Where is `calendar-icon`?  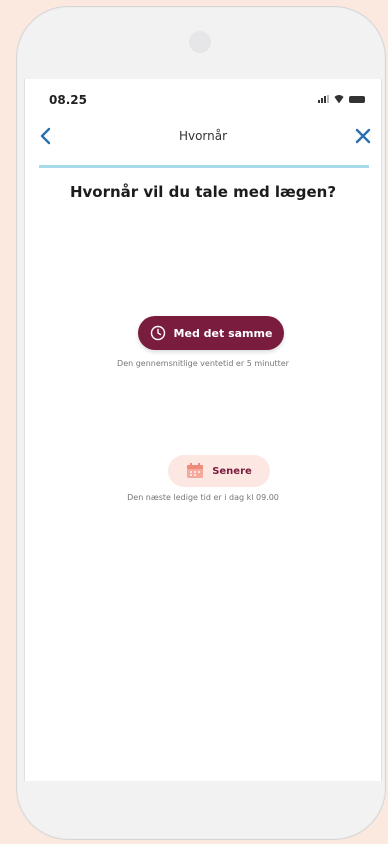 calendar-icon is located at coordinates (195, 470).